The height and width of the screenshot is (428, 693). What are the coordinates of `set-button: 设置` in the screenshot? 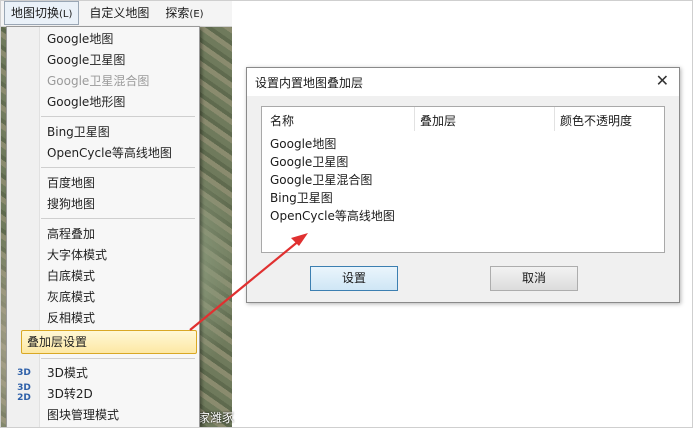 It's located at (354, 278).